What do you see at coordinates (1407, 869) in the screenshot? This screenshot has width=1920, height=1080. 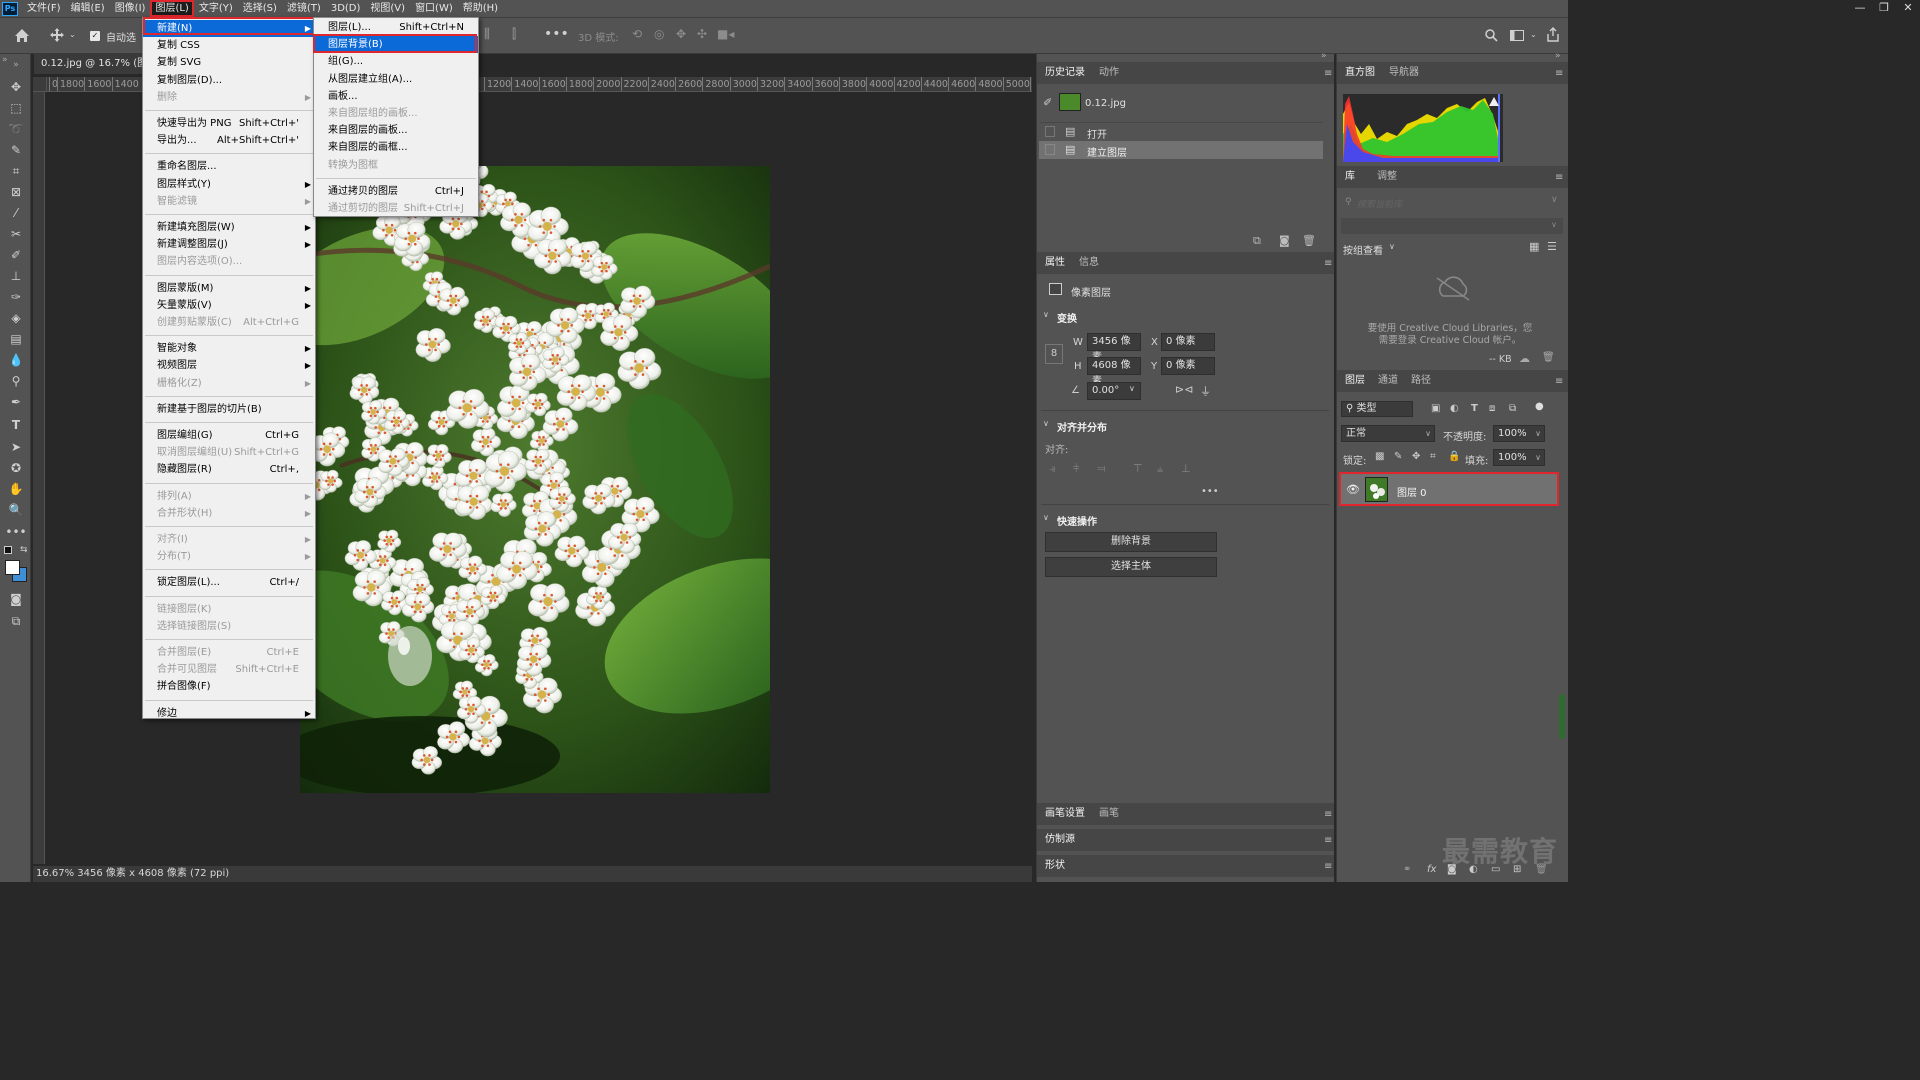 I see `link-layers-icon: ⚭` at bounding box center [1407, 869].